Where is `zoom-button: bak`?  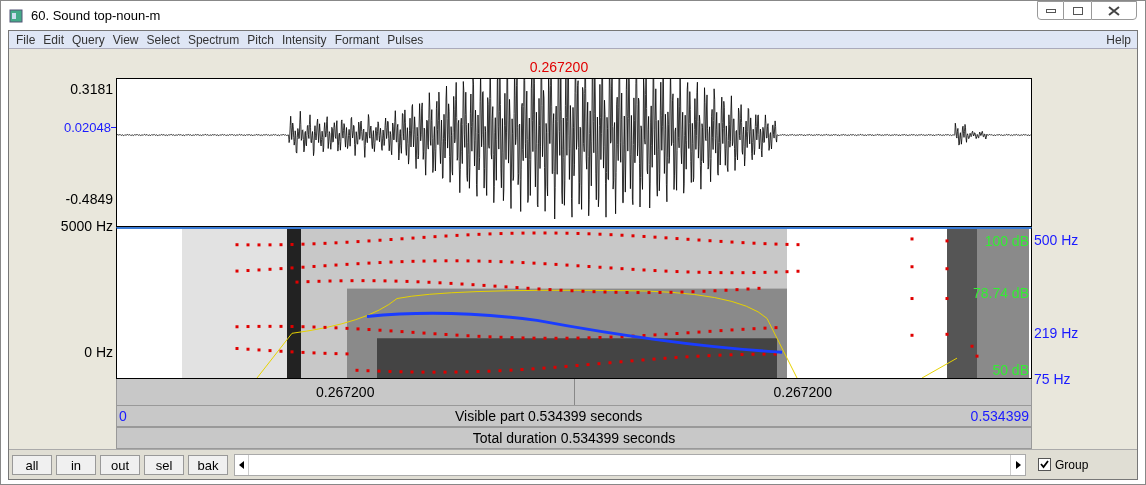
zoom-button: bak is located at coordinates (208, 464).